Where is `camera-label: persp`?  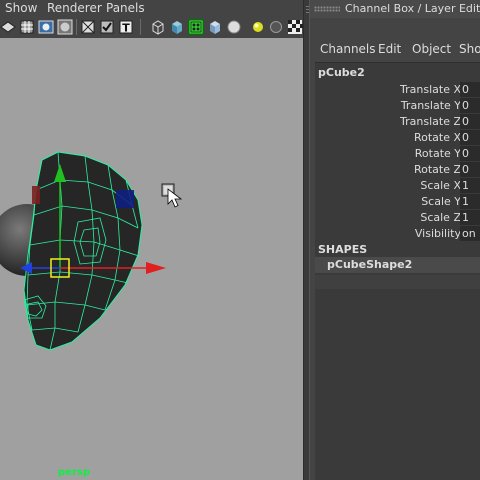 camera-label: persp is located at coordinates (74, 472).